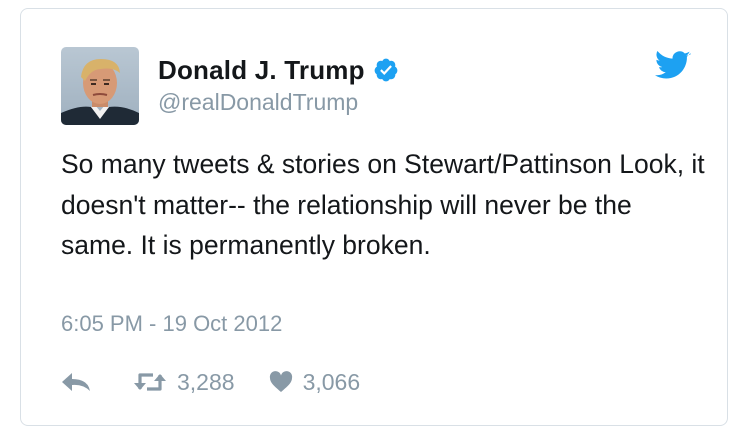 The height and width of the screenshot is (442, 750). What do you see at coordinates (258, 102) in the screenshot?
I see `user-handle: @realDonaldTrump` at bounding box center [258, 102].